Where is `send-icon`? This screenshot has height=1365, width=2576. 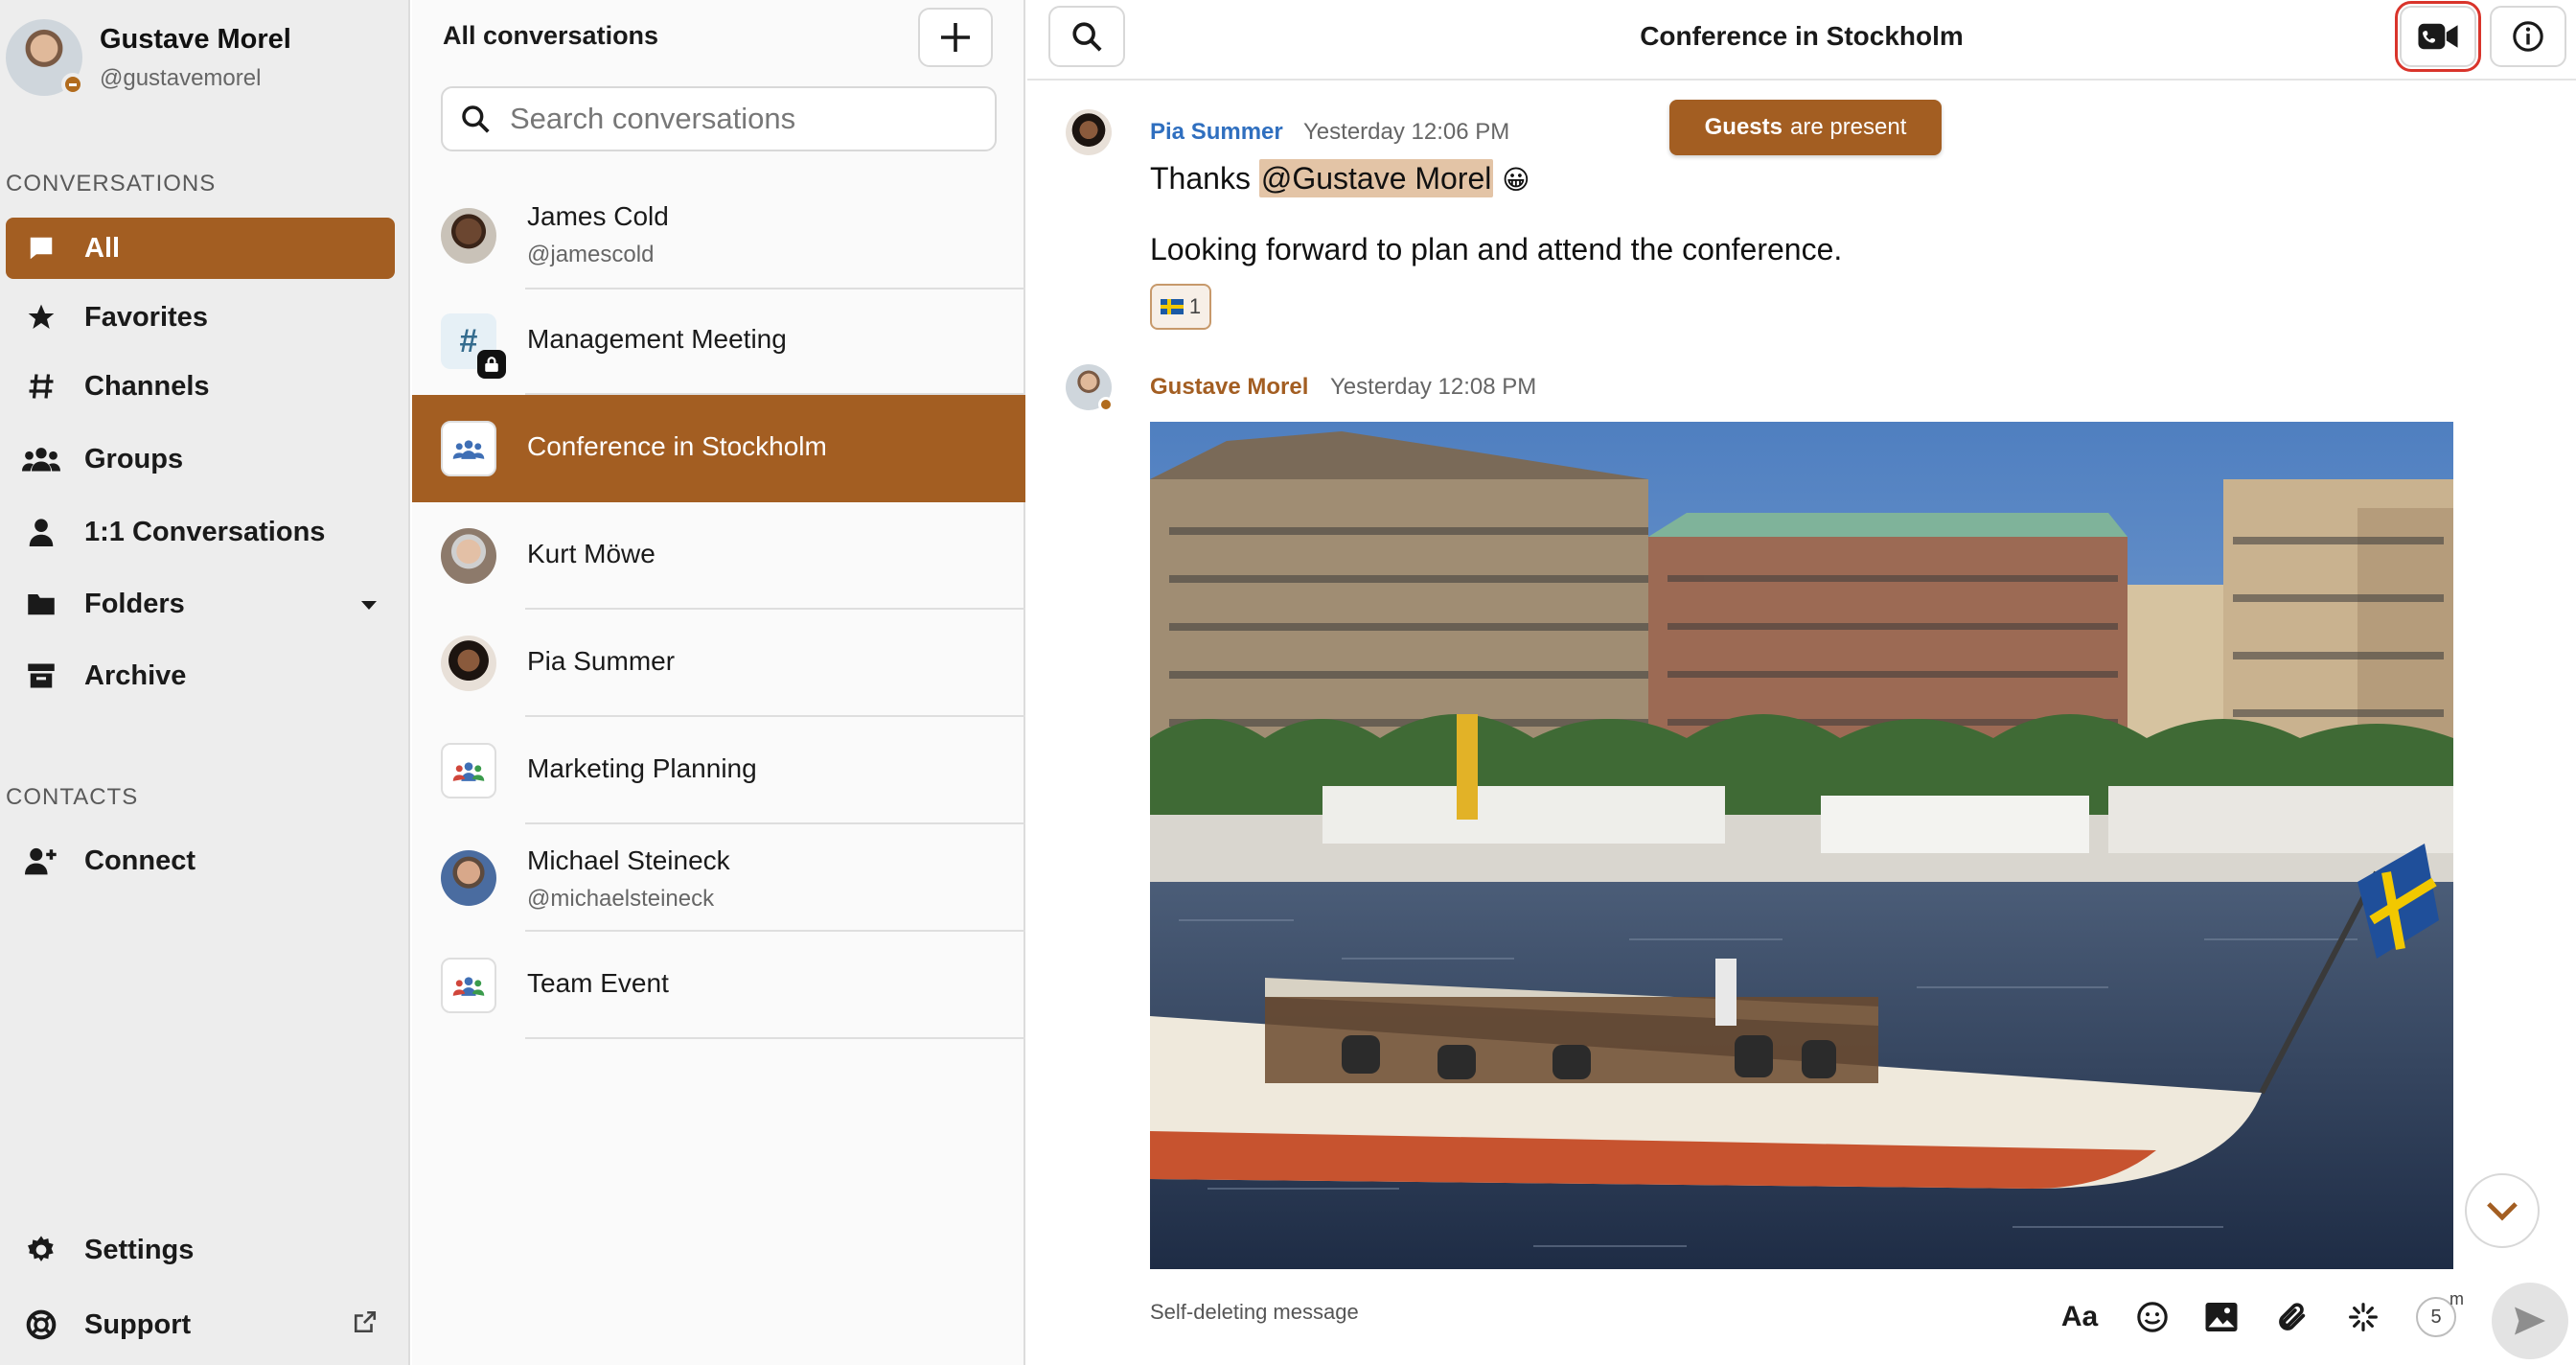 send-icon is located at coordinates (2530, 1321).